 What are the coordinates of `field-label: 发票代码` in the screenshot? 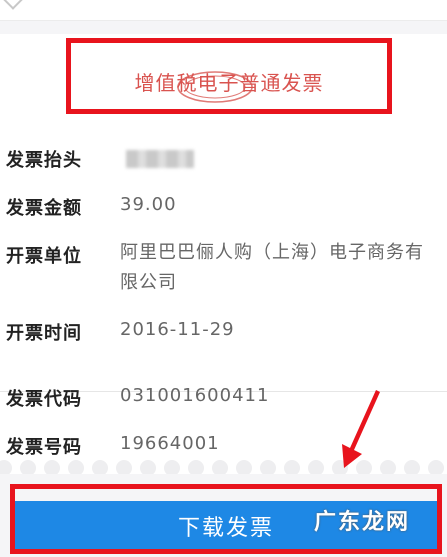 It's located at (44, 399).